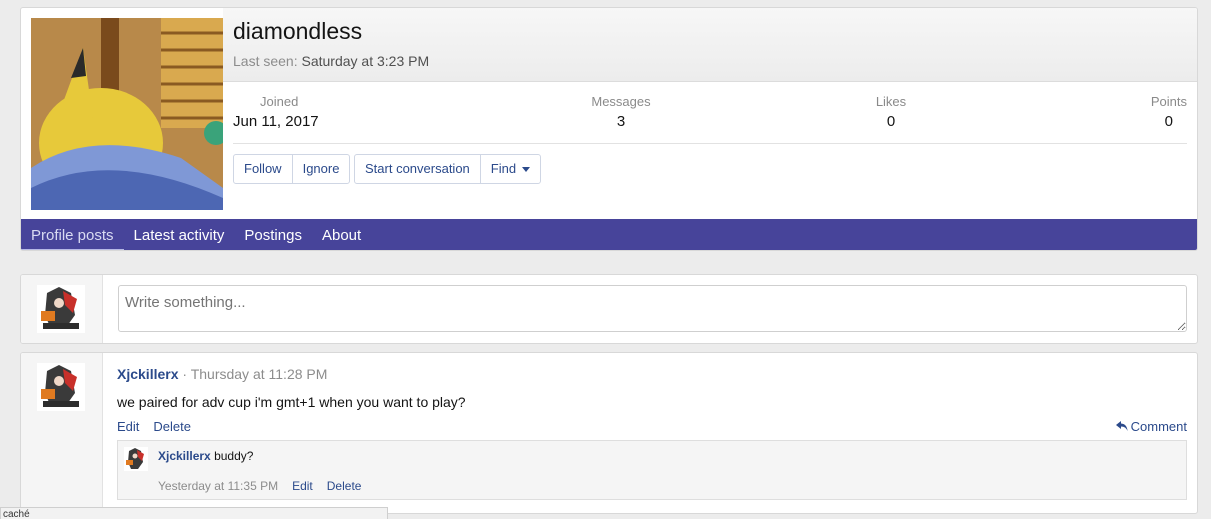 The width and height of the screenshot is (1211, 519). What do you see at coordinates (341, 234) in the screenshot?
I see `tab-about: About` at bounding box center [341, 234].